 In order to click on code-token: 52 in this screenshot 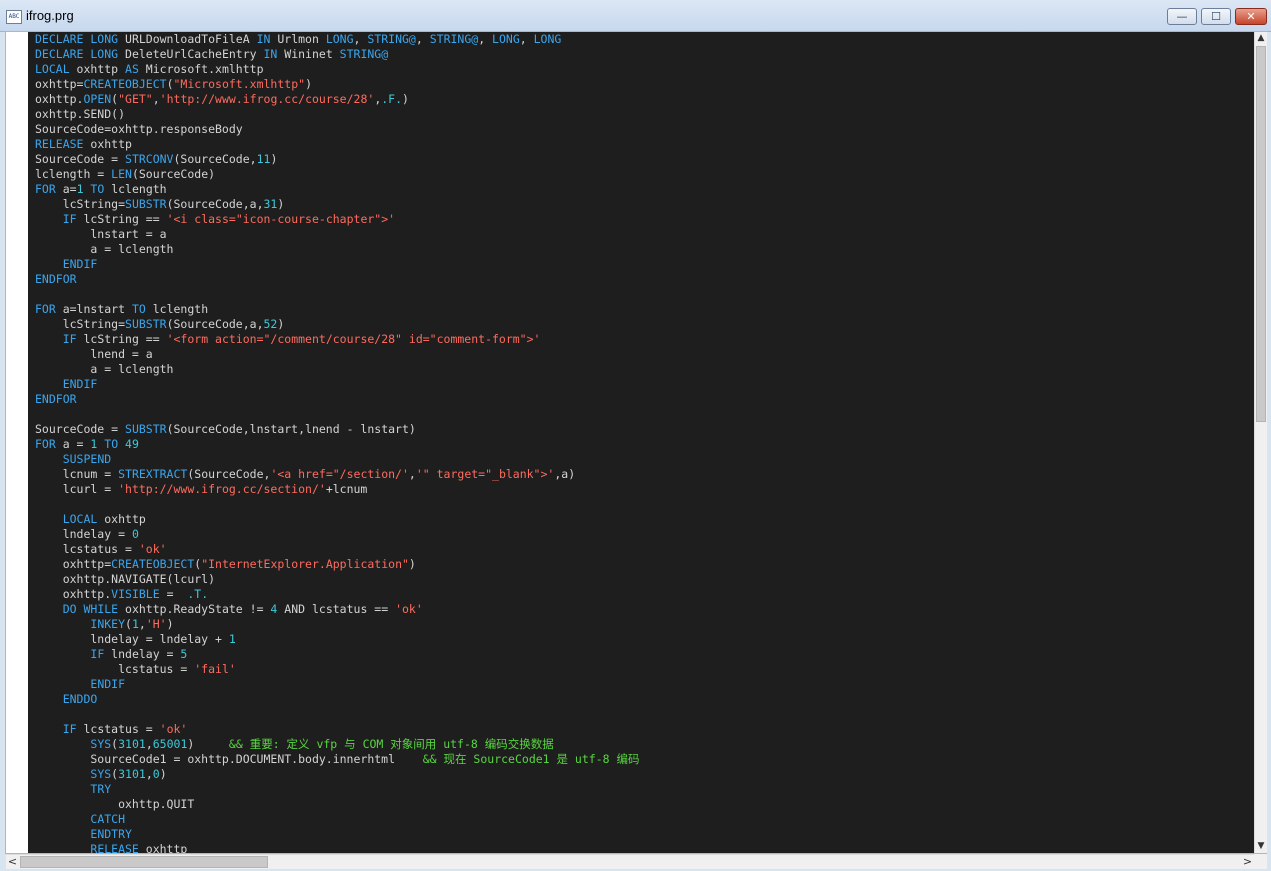, I will do `click(270, 324)`.